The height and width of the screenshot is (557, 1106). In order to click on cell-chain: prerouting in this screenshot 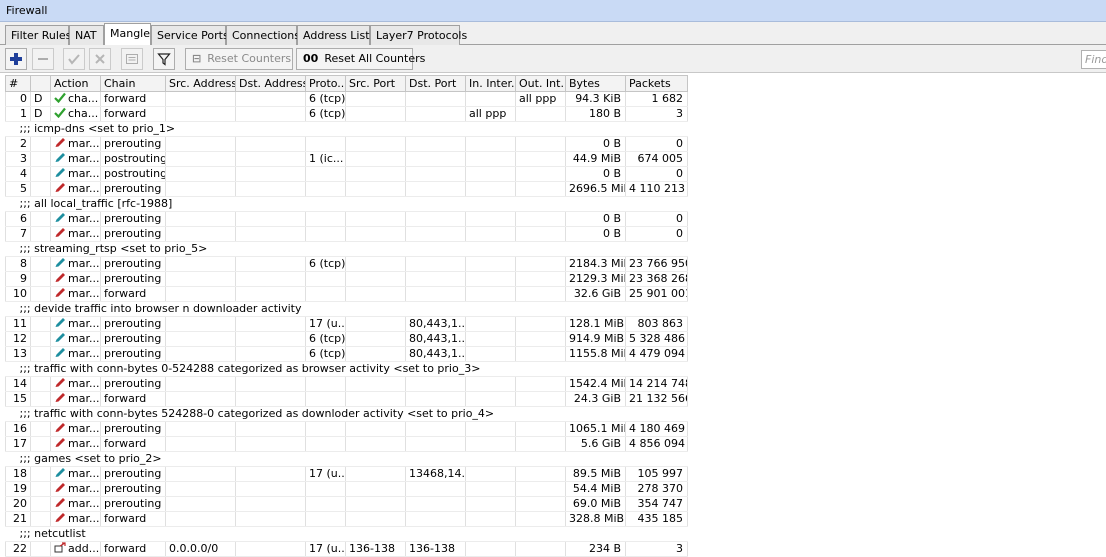, I will do `click(133, 219)`.